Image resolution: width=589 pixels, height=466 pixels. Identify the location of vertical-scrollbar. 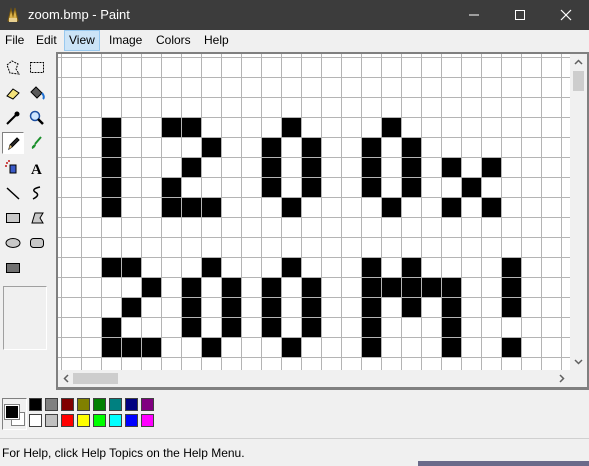
(578, 212).